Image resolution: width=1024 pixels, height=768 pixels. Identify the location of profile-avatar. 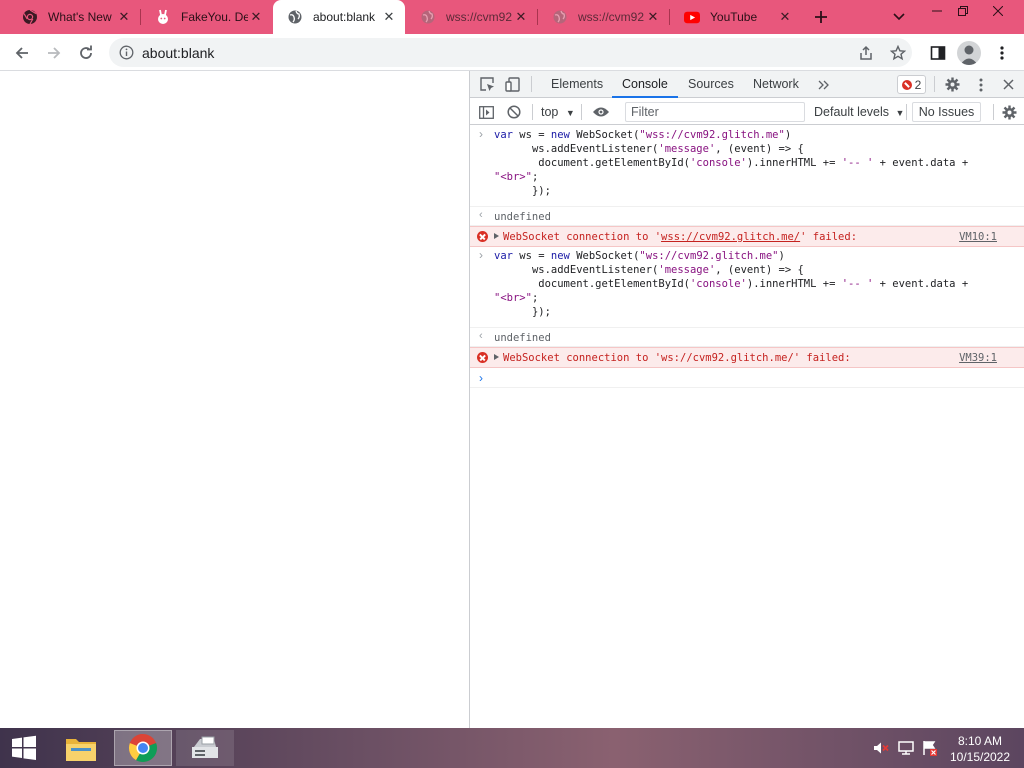
(969, 53).